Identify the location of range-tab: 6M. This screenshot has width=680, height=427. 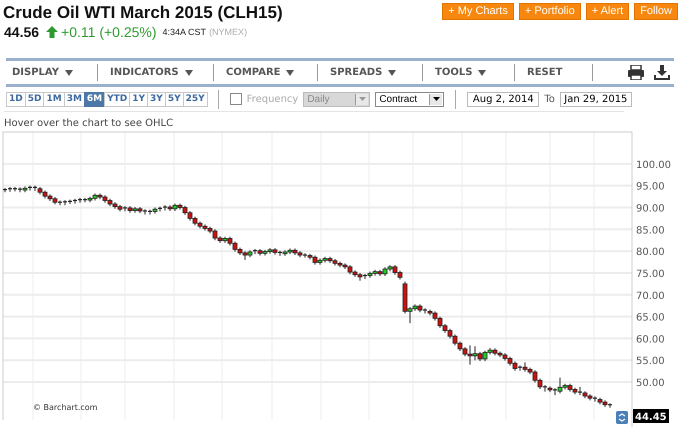
(95, 99).